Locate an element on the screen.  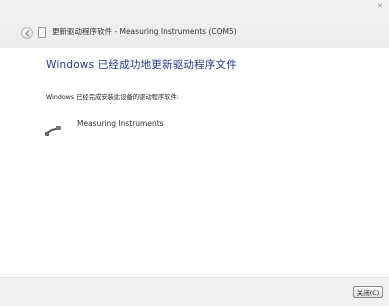
device-name: Measuring Instruments is located at coordinates (120, 123).